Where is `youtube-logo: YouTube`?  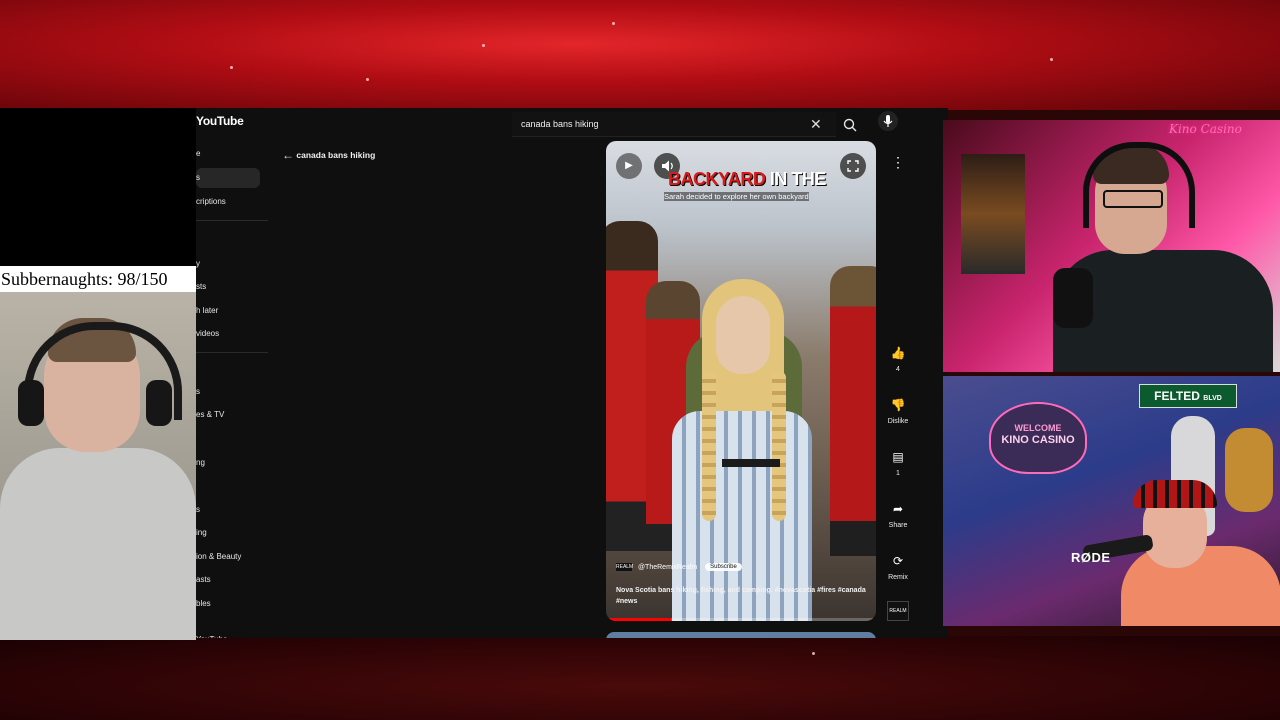 youtube-logo: YouTube is located at coordinates (220, 121).